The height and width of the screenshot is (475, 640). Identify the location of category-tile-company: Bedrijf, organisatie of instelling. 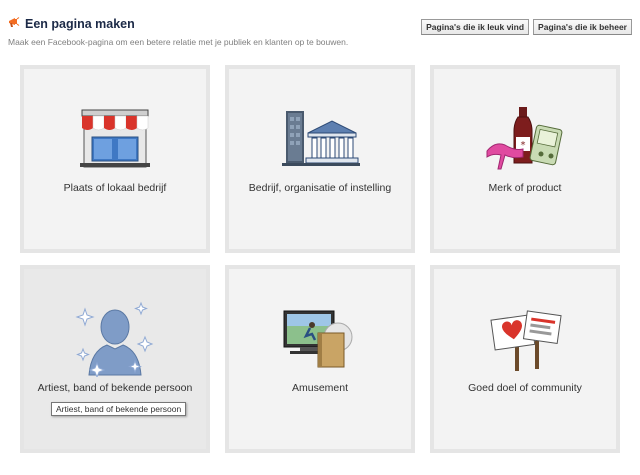
(320, 159).